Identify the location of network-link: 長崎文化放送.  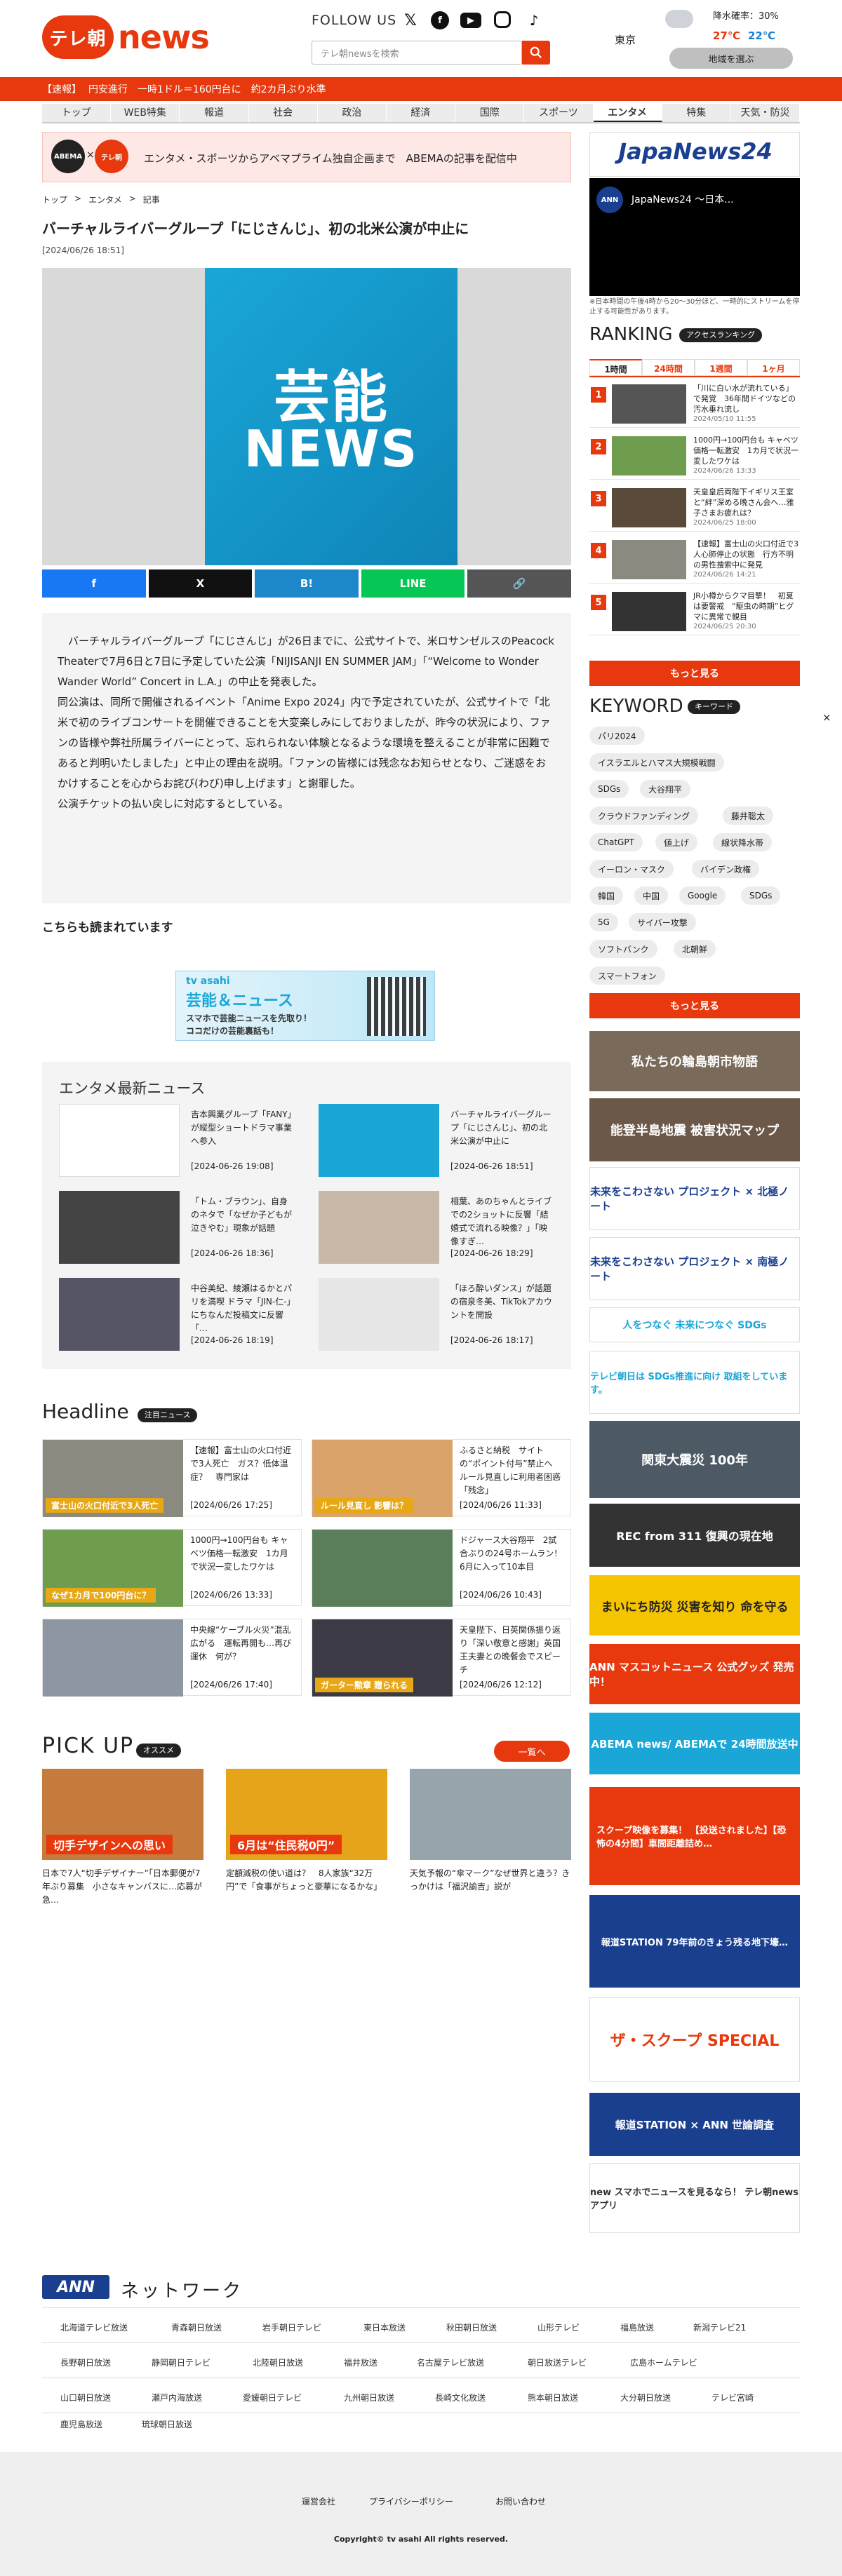
(461, 2397).